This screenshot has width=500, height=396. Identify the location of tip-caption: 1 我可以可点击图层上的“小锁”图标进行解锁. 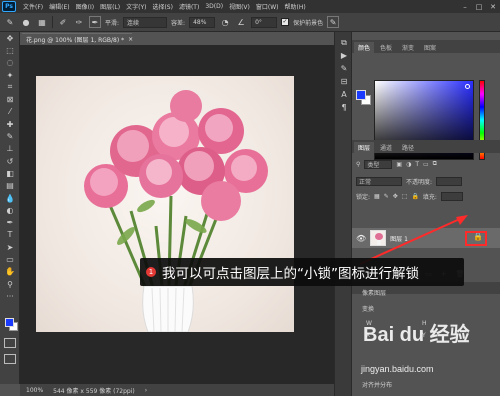
(302, 272).